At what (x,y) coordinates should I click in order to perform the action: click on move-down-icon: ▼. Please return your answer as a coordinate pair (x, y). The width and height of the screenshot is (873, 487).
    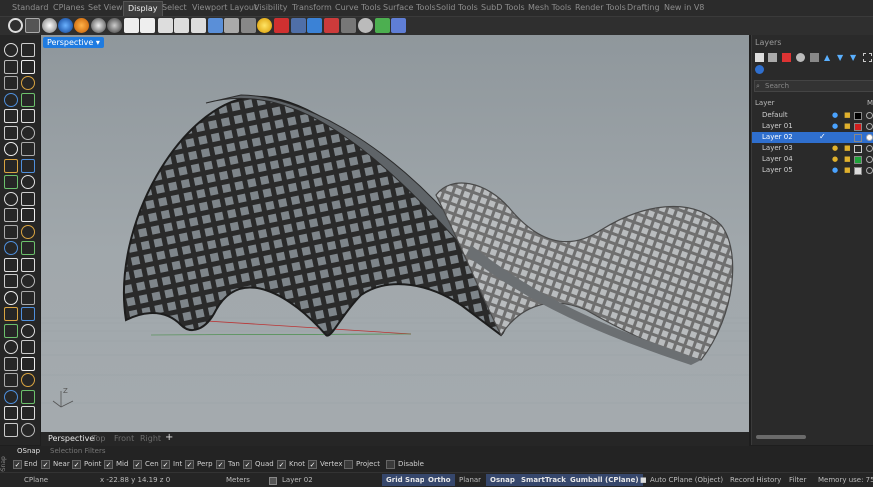
    Looking at the image, I should click on (840, 57).